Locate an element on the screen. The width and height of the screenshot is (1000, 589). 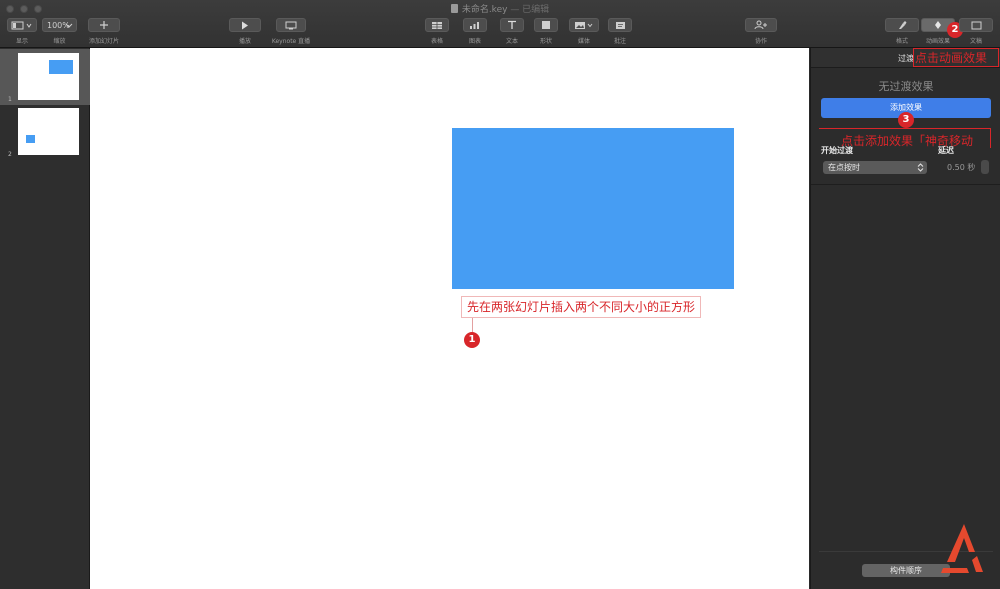
step-3-badge: 3 is located at coordinates (906, 120).